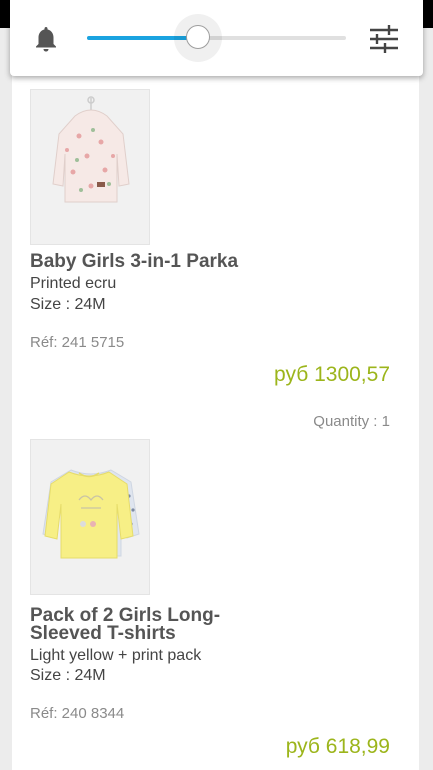  Describe the element at coordinates (77, 713) in the screenshot. I see `product-ref: Réf: 240 8344` at that location.